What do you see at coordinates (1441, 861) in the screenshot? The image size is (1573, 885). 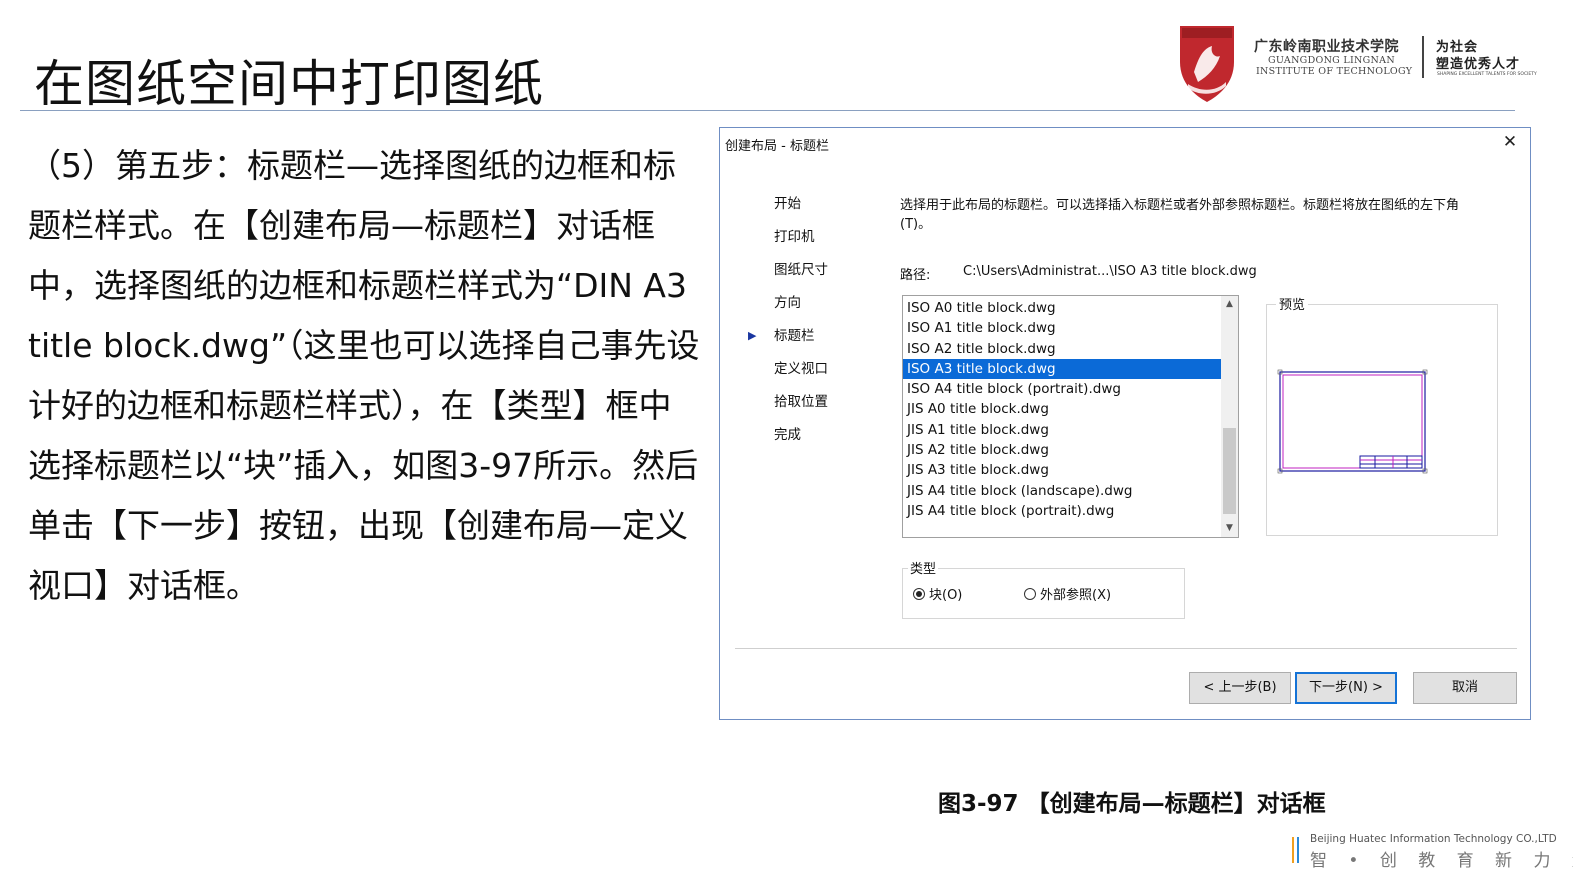 I see `brand-slogan-cn: 智 • 创 教 育 新 力 量` at bounding box center [1441, 861].